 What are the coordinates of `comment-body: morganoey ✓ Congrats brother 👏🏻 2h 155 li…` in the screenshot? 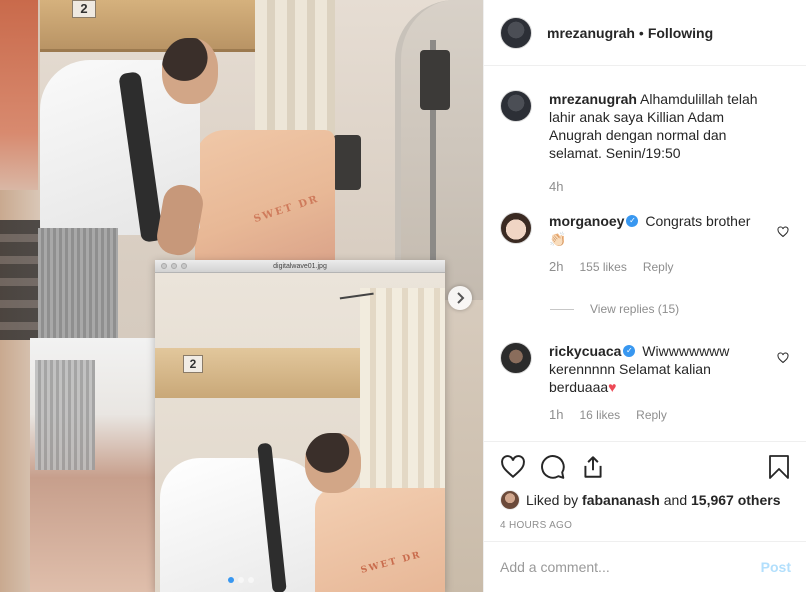 It's located at (663, 244).